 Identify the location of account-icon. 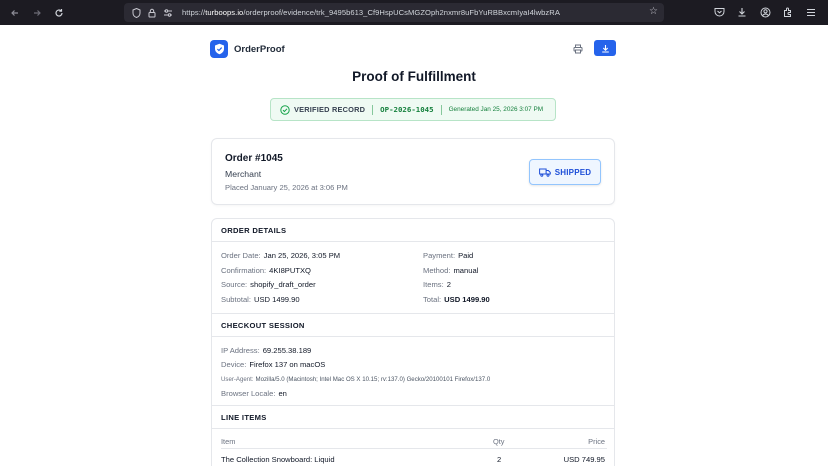
(765, 12).